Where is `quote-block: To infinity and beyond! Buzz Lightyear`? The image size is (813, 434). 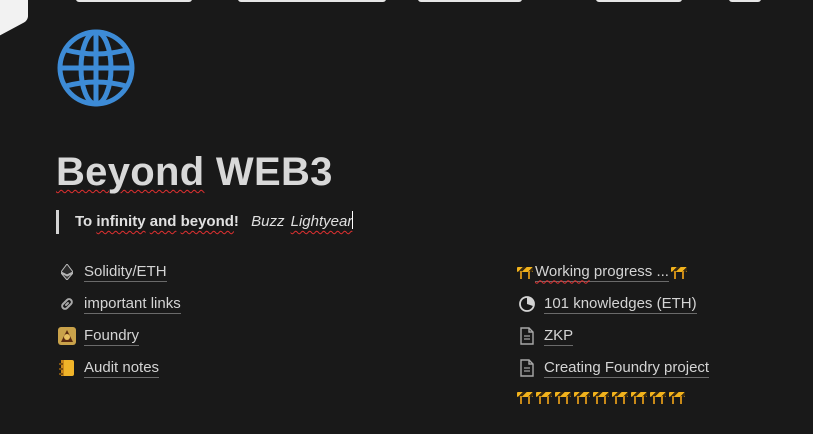
quote-block: To infinity and beyond! Buzz Lightyear is located at coordinates (205, 222).